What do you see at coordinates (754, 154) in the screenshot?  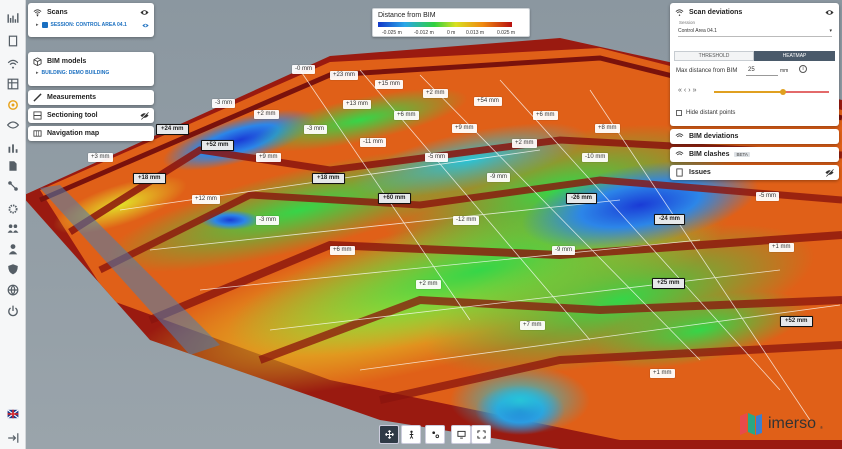 I see `bim-clashes-panel: BIM clashes BETA` at bounding box center [754, 154].